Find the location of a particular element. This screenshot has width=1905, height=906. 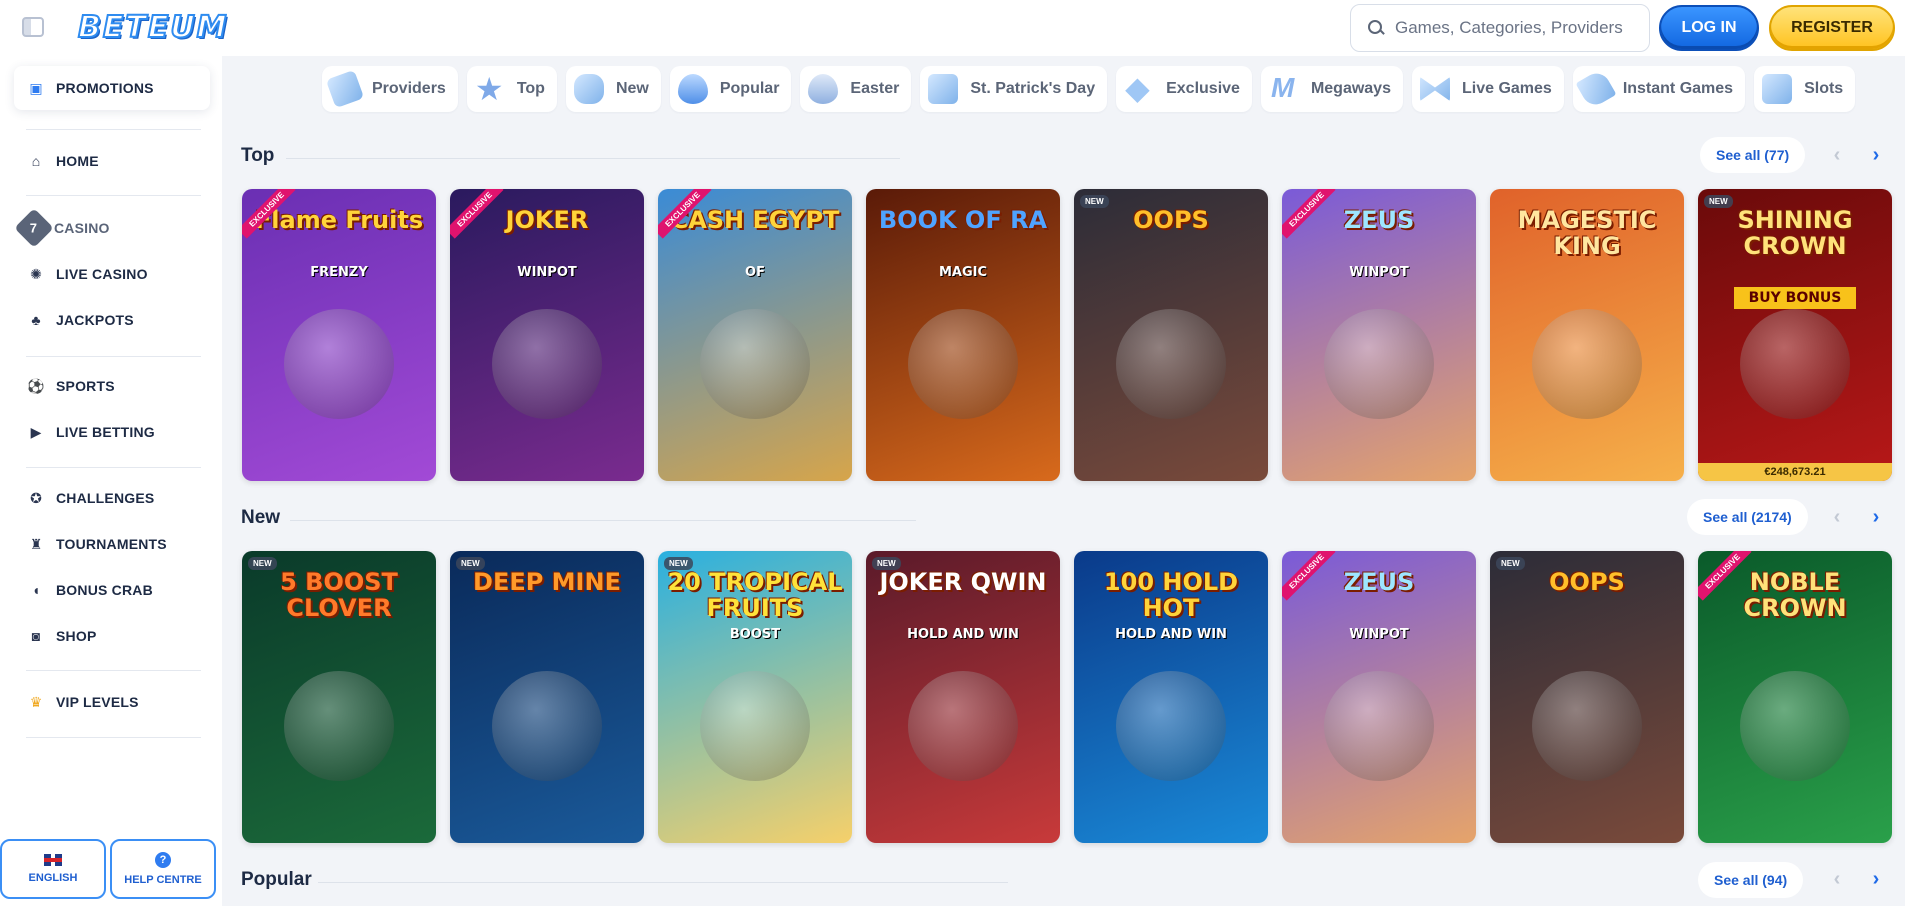

see-all-popular-button: See all (94) is located at coordinates (1751, 880).